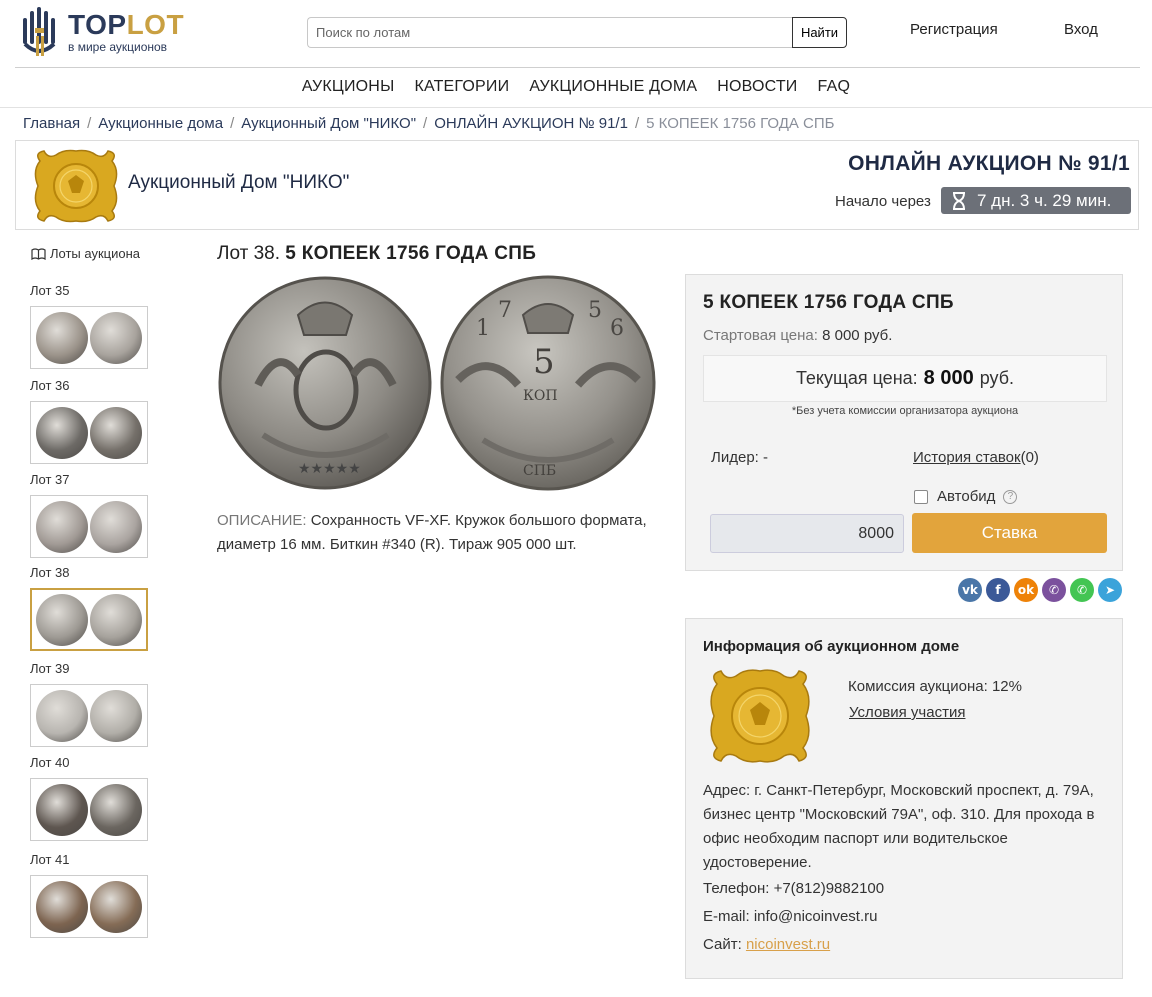 The width and height of the screenshot is (1152, 997). What do you see at coordinates (921, 496) in the screenshot?
I see `autobid-checkbox` at bounding box center [921, 496].